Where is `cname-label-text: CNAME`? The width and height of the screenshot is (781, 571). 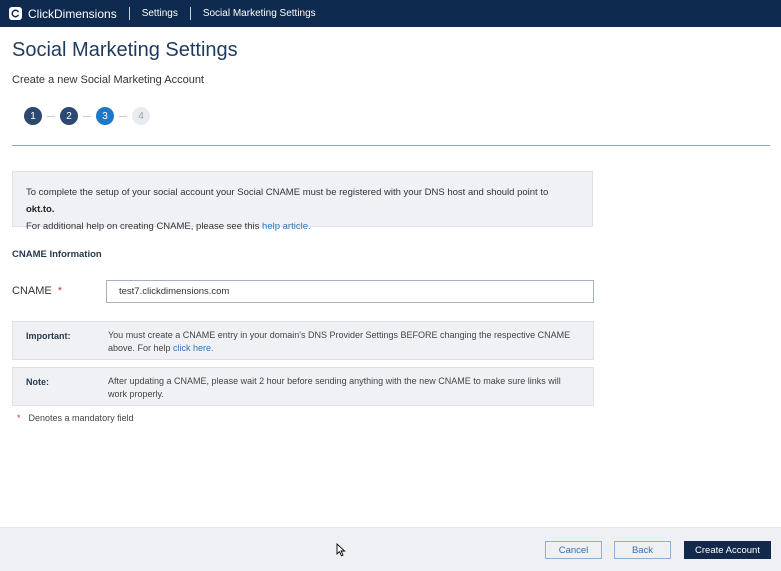
cname-label-text: CNAME is located at coordinates (32, 291).